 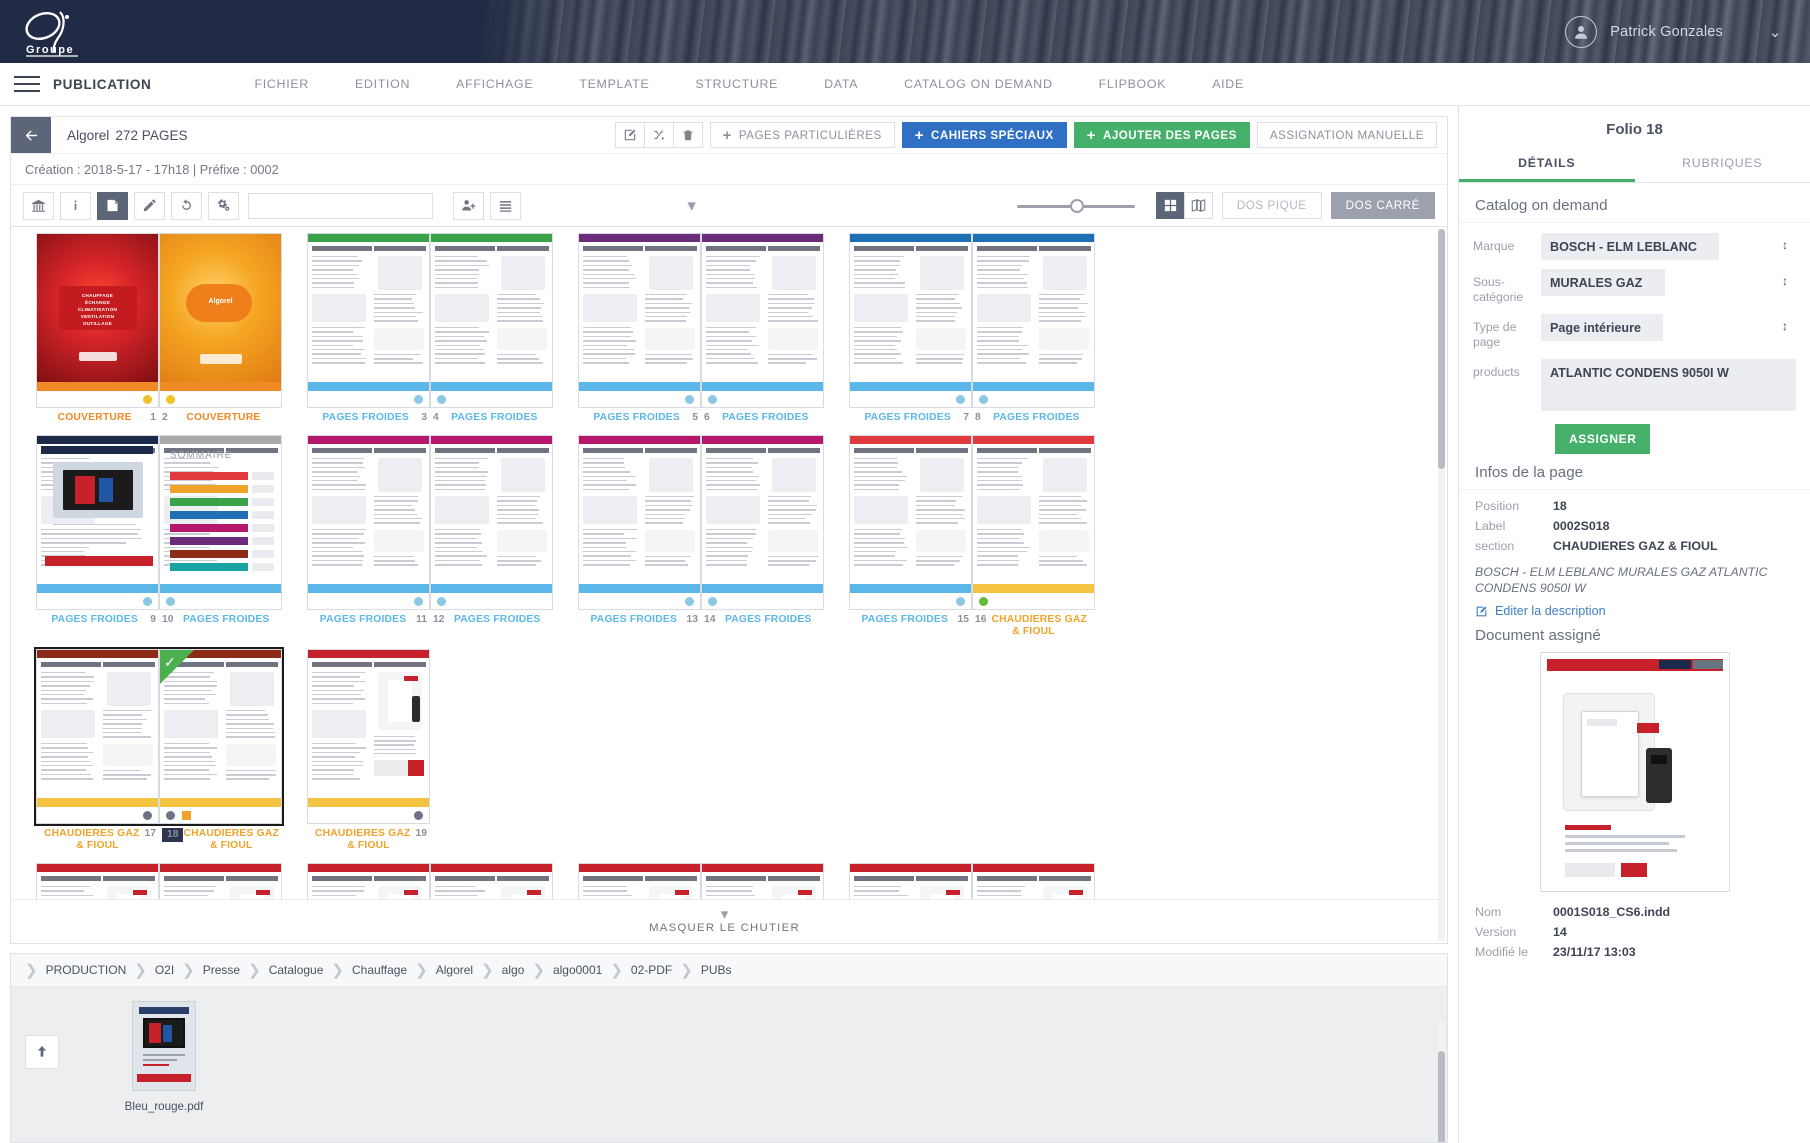 I want to click on page-view-icon-button, so click(x=112, y=205).